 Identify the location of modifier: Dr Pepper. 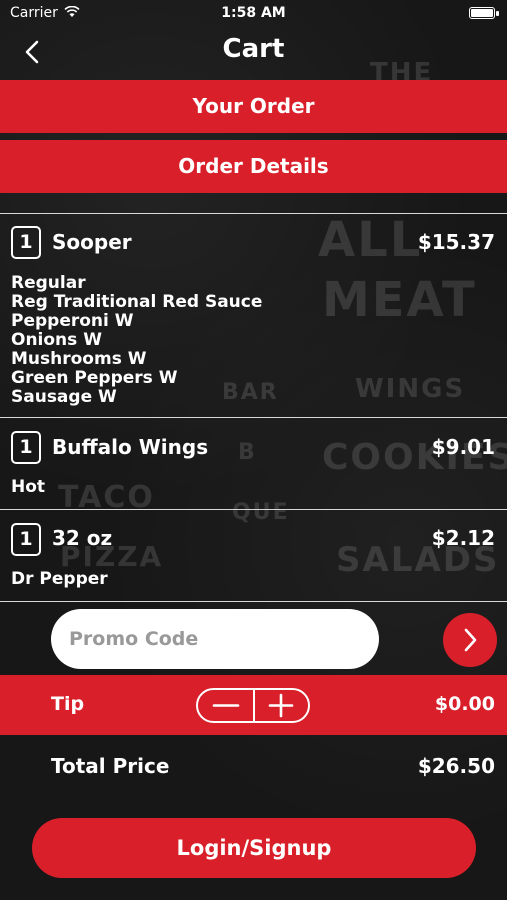
(59, 579).